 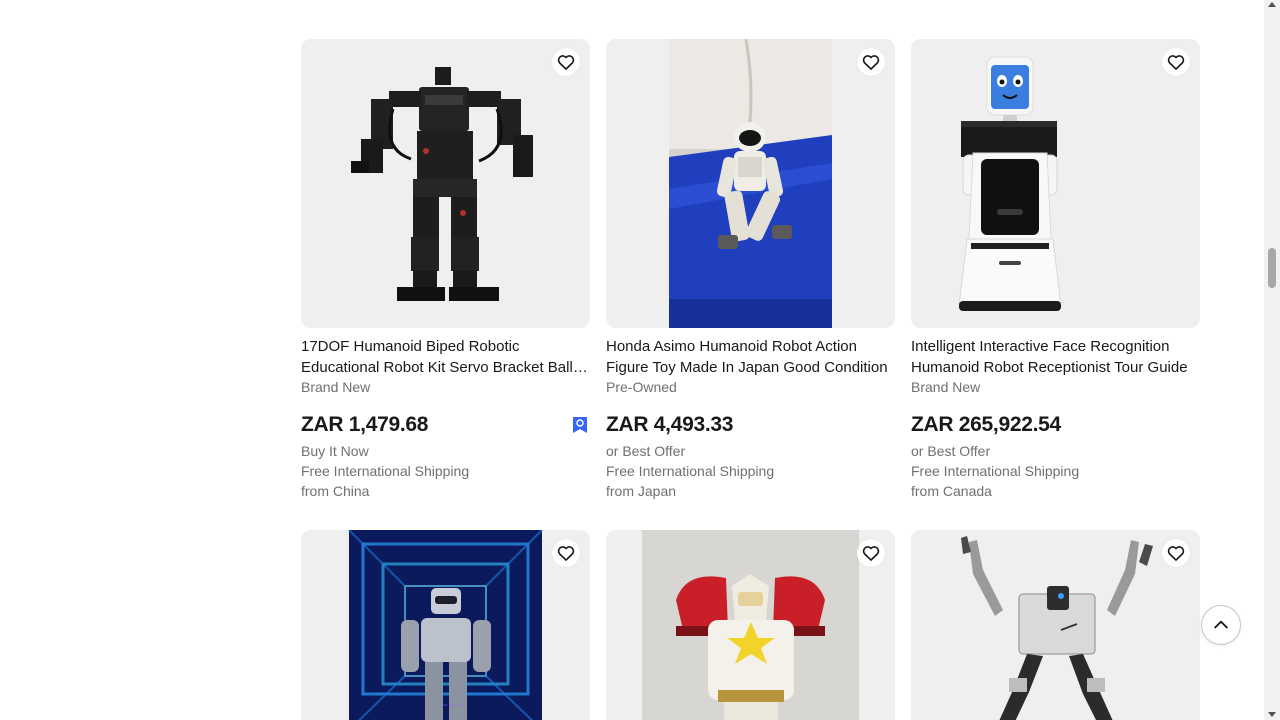 I want to click on chevron-up-icon, so click(x=1221, y=624).